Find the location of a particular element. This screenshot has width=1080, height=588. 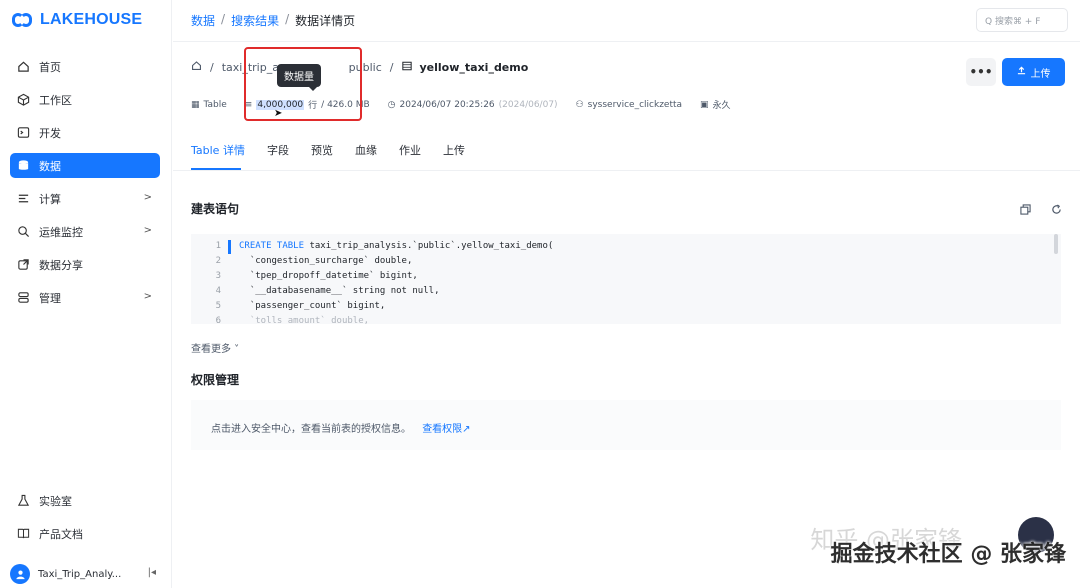

project-switcher: Taxi_Trip_Analy... |◂ is located at coordinates (85, 574).